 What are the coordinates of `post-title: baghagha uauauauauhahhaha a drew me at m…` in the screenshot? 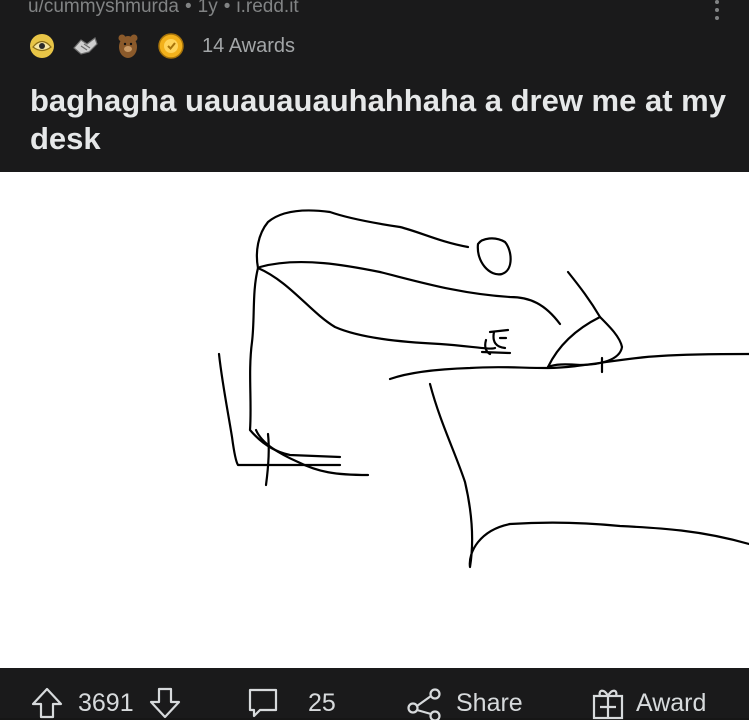 It's located at (380, 120).